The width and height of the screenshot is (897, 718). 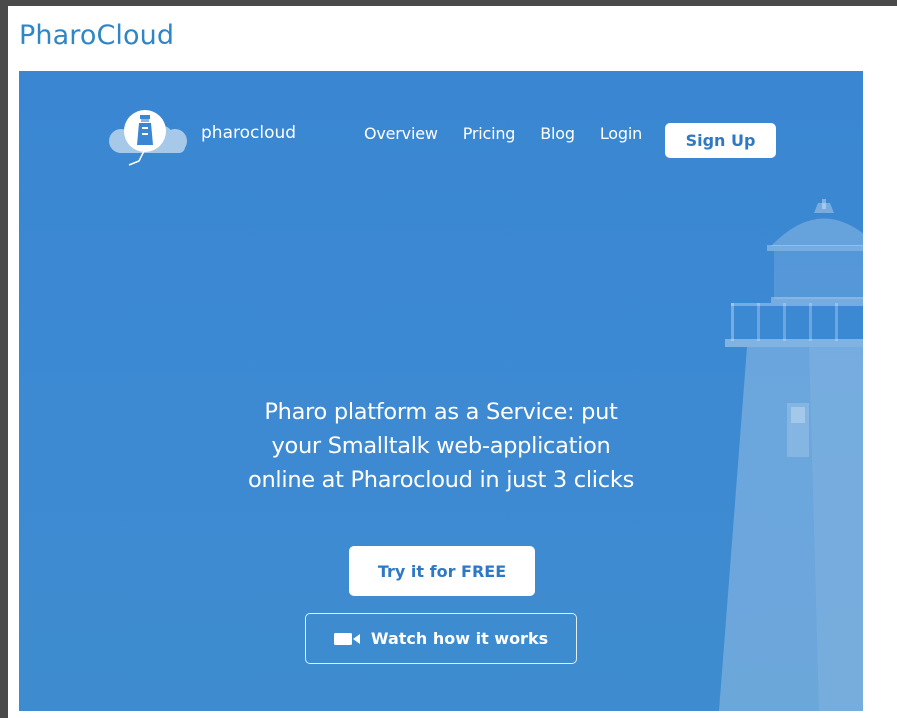 I want to click on hero-headline-line: your Smalltalk web-application, so click(x=441, y=446).